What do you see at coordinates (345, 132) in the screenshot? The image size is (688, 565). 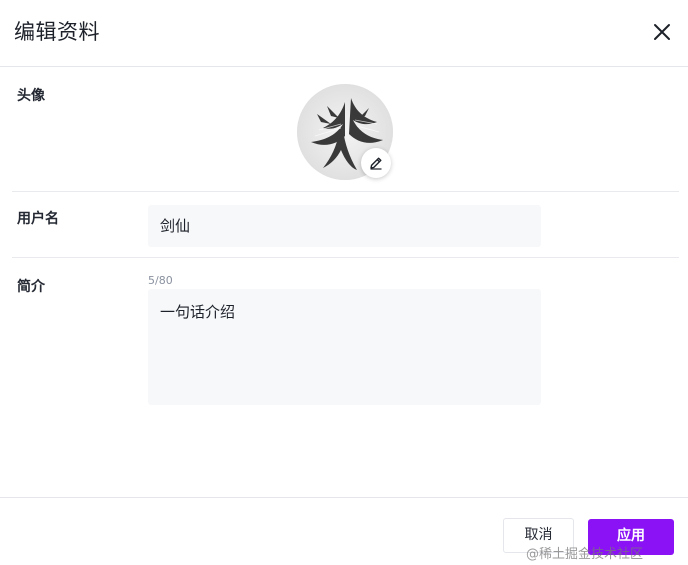 I see `avatar-container` at bounding box center [345, 132].